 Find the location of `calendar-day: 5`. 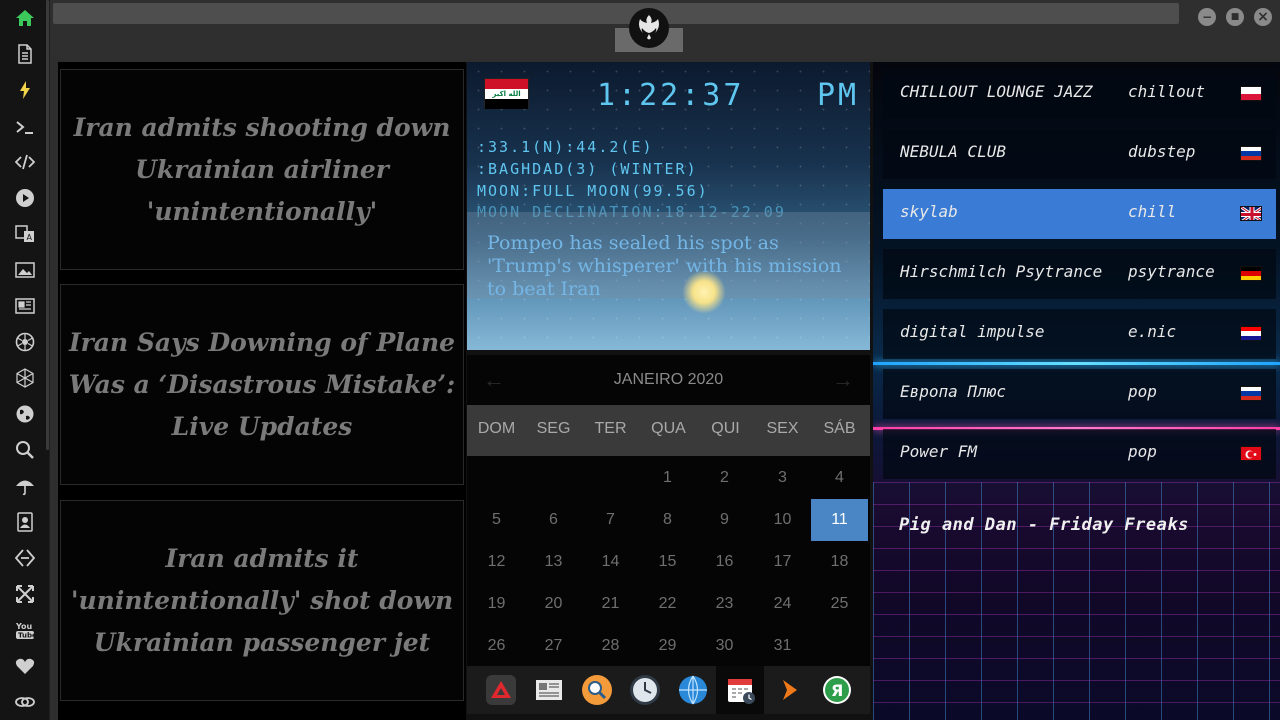

calendar-day: 5 is located at coordinates (496, 520).